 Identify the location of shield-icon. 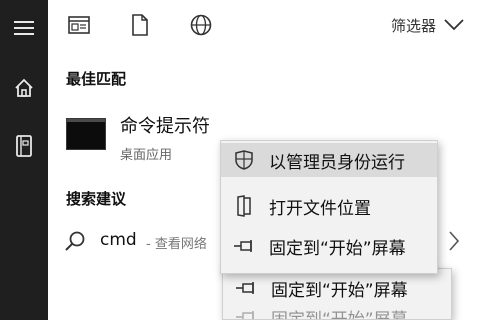
(244, 160).